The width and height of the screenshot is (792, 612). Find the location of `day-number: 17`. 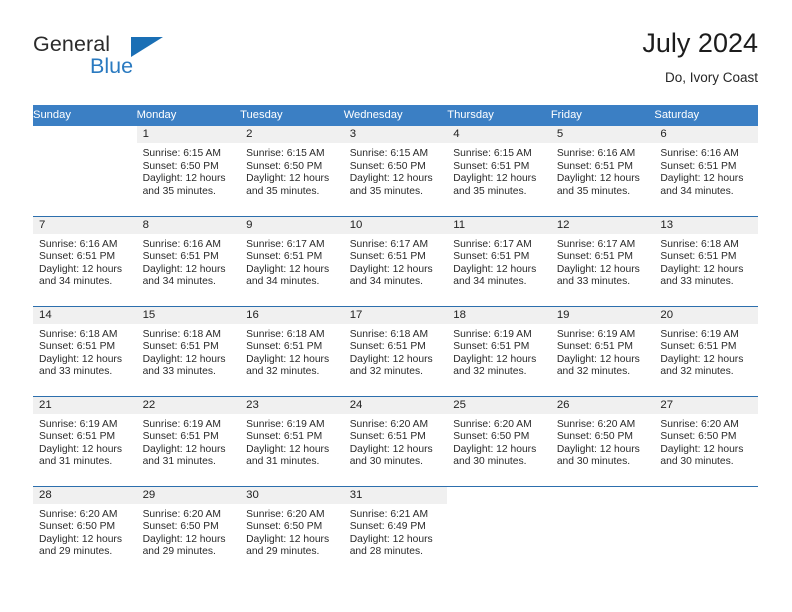

day-number: 17 is located at coordinates (395, 315).